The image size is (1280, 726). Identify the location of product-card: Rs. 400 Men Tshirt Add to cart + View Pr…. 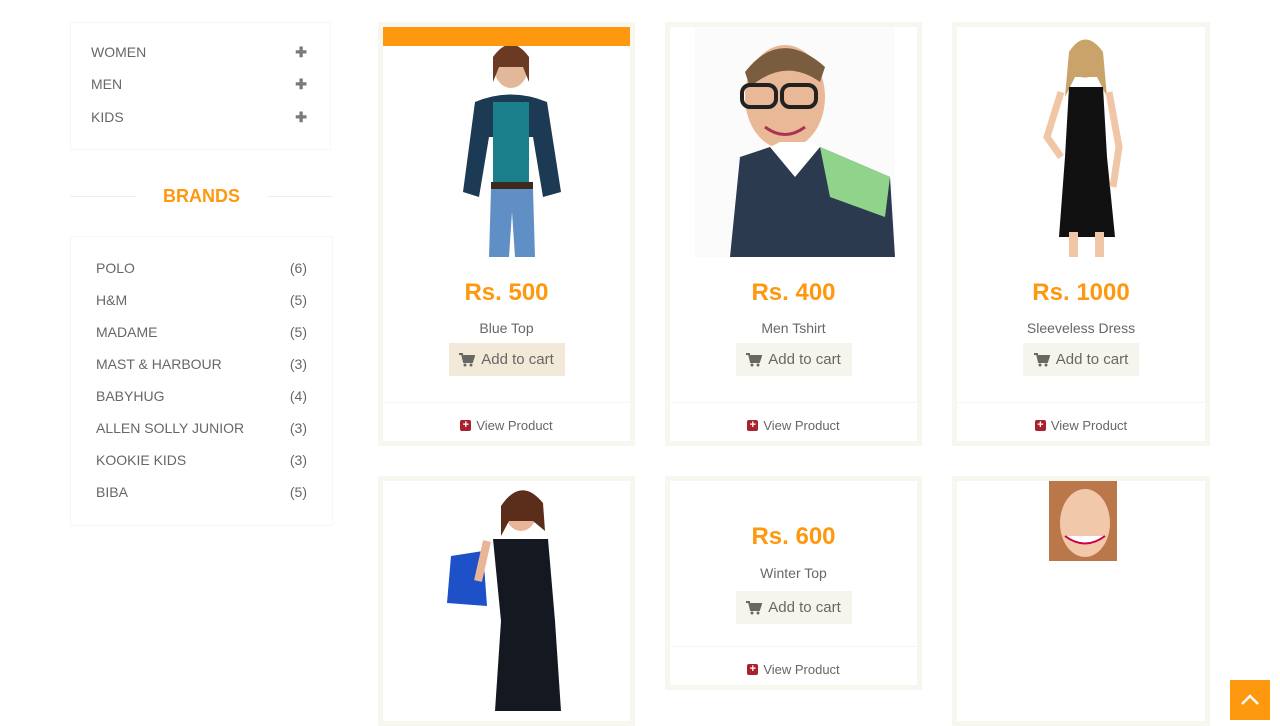
(793, 234).